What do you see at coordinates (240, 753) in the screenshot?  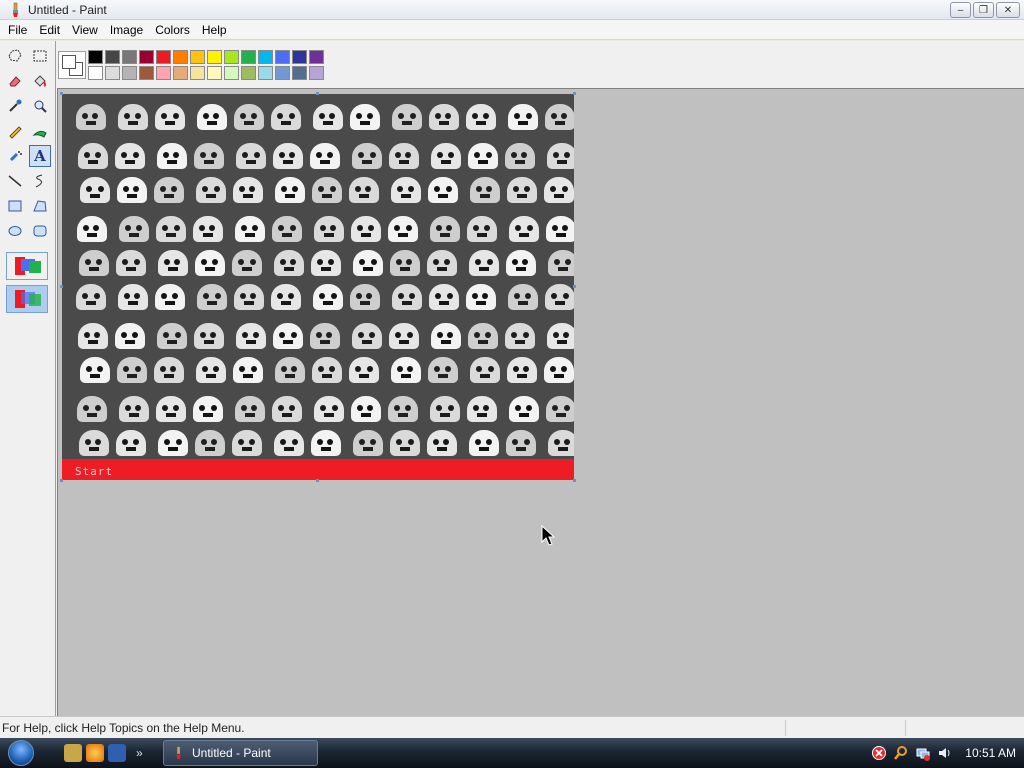 I see `taskbar-paint-button: Untitled - Paint` at bounding box center [240, 753].